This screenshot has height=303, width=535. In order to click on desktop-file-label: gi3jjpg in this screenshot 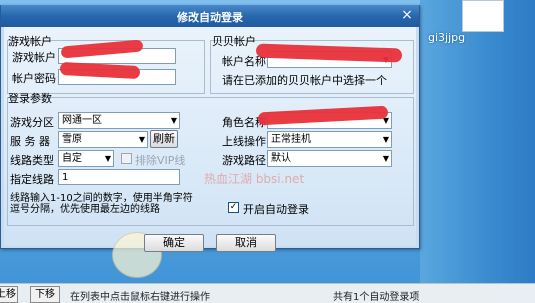, I will do `click(446, 37)`.